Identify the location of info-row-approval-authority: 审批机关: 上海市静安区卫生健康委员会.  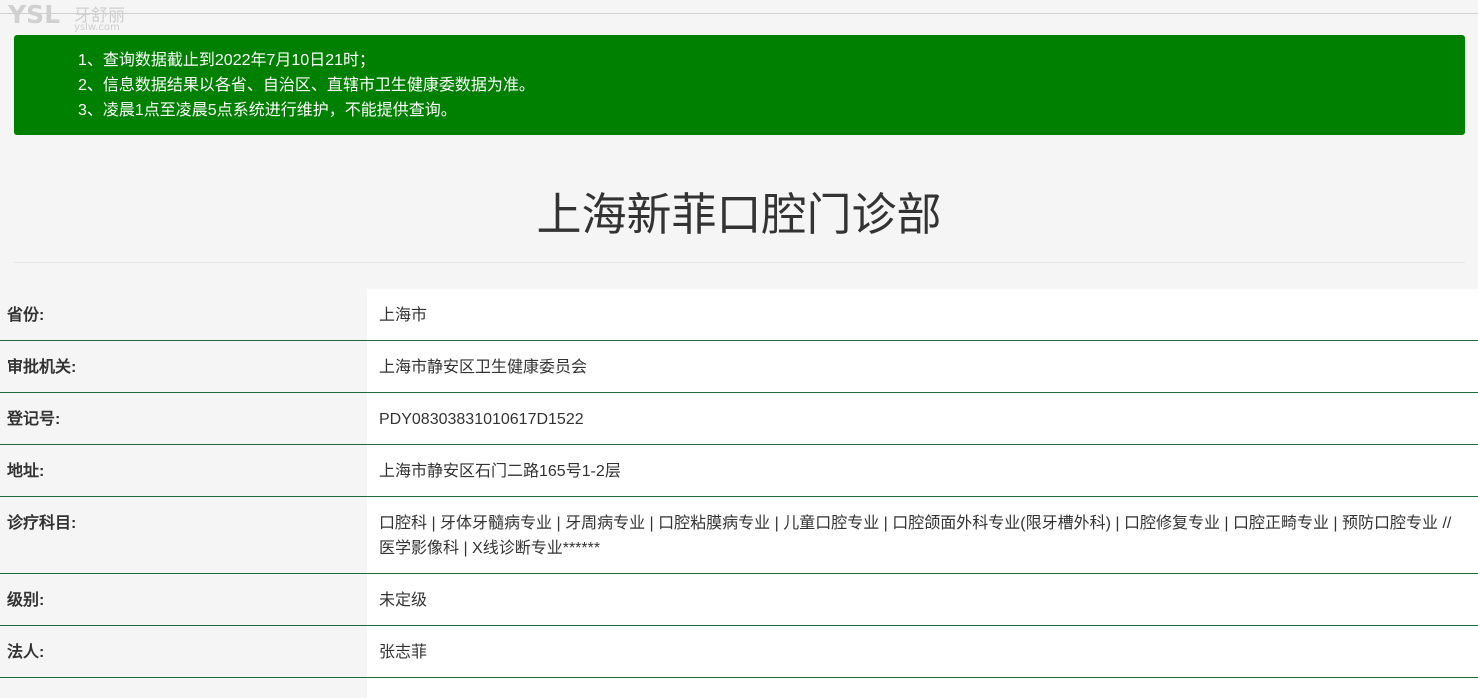
(739, 367).